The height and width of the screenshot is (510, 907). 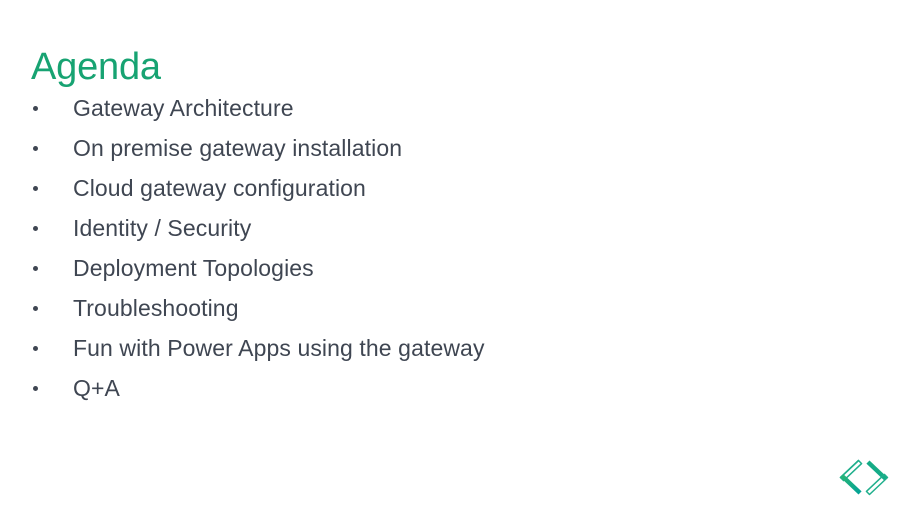 I want to click on agenda-item-label: Identity / Security, so click(x=162, y=228).